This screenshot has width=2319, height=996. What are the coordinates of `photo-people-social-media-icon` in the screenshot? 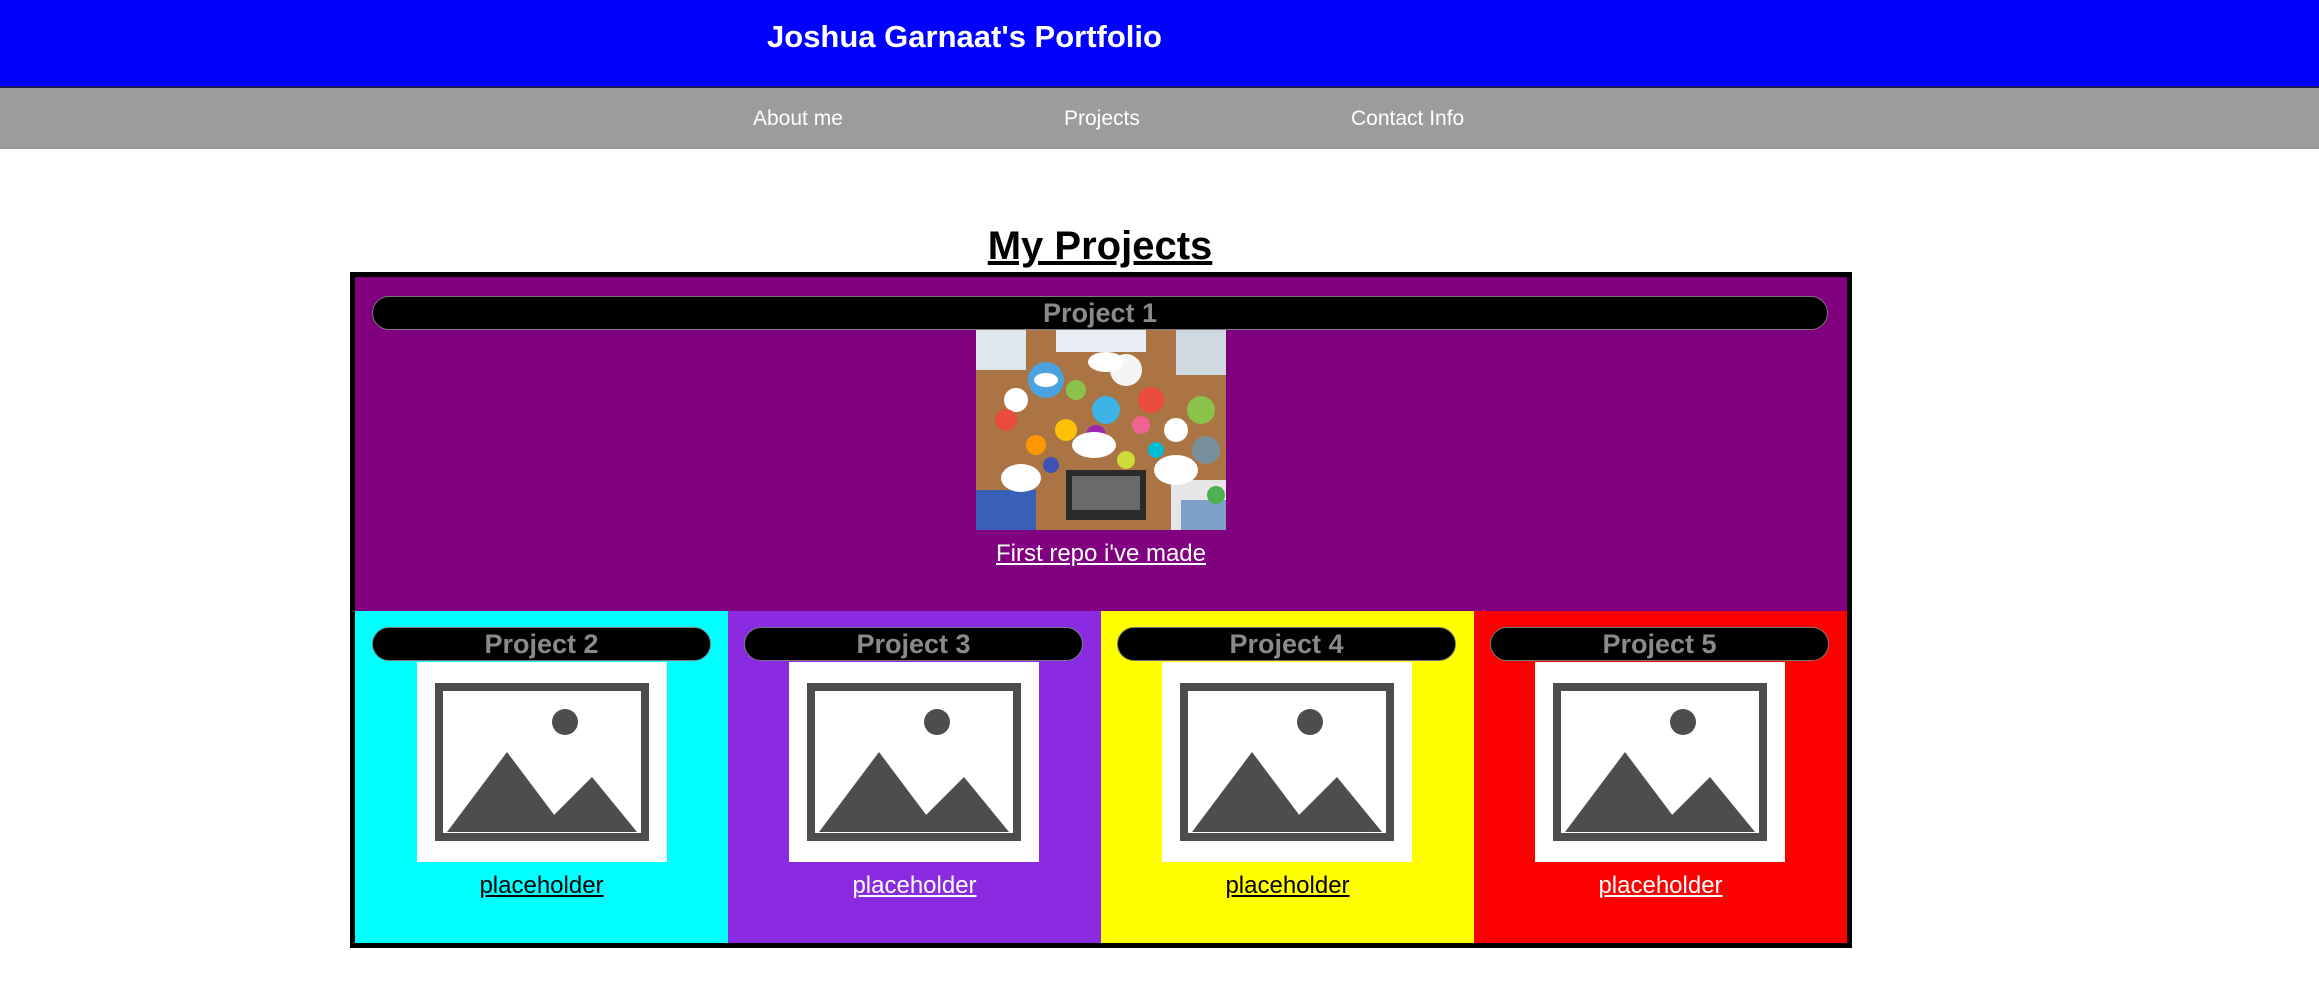 It's located at (1101, 430).